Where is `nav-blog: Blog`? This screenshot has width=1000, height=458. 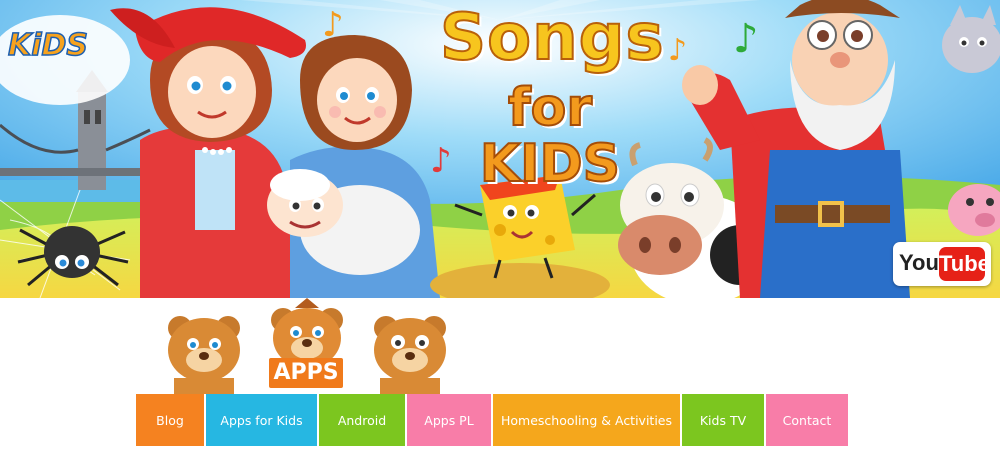
nav-blog: Blog is located at coordinates (170, 420).